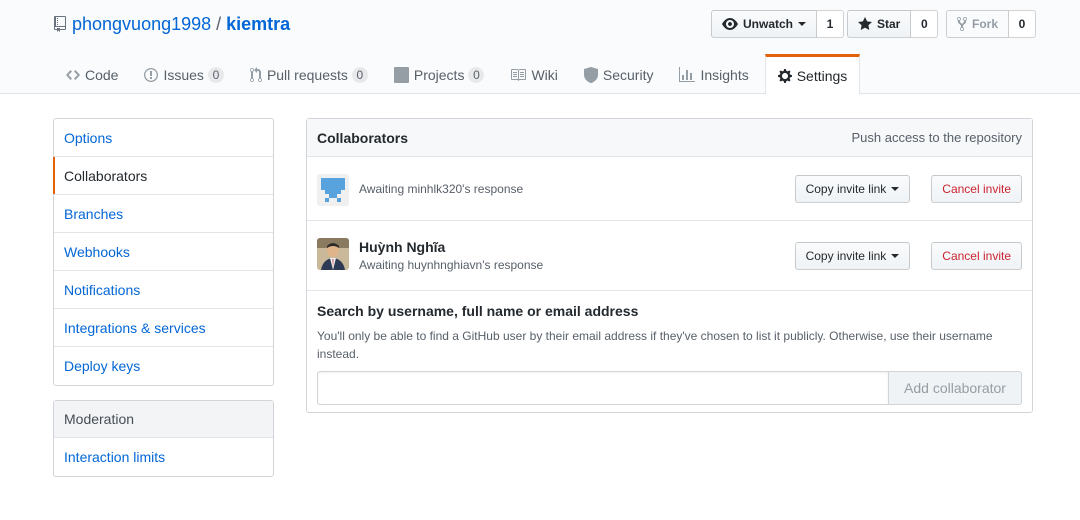 The image size is (1080, 520). I want to click on gear-icon, so click(784, 75).